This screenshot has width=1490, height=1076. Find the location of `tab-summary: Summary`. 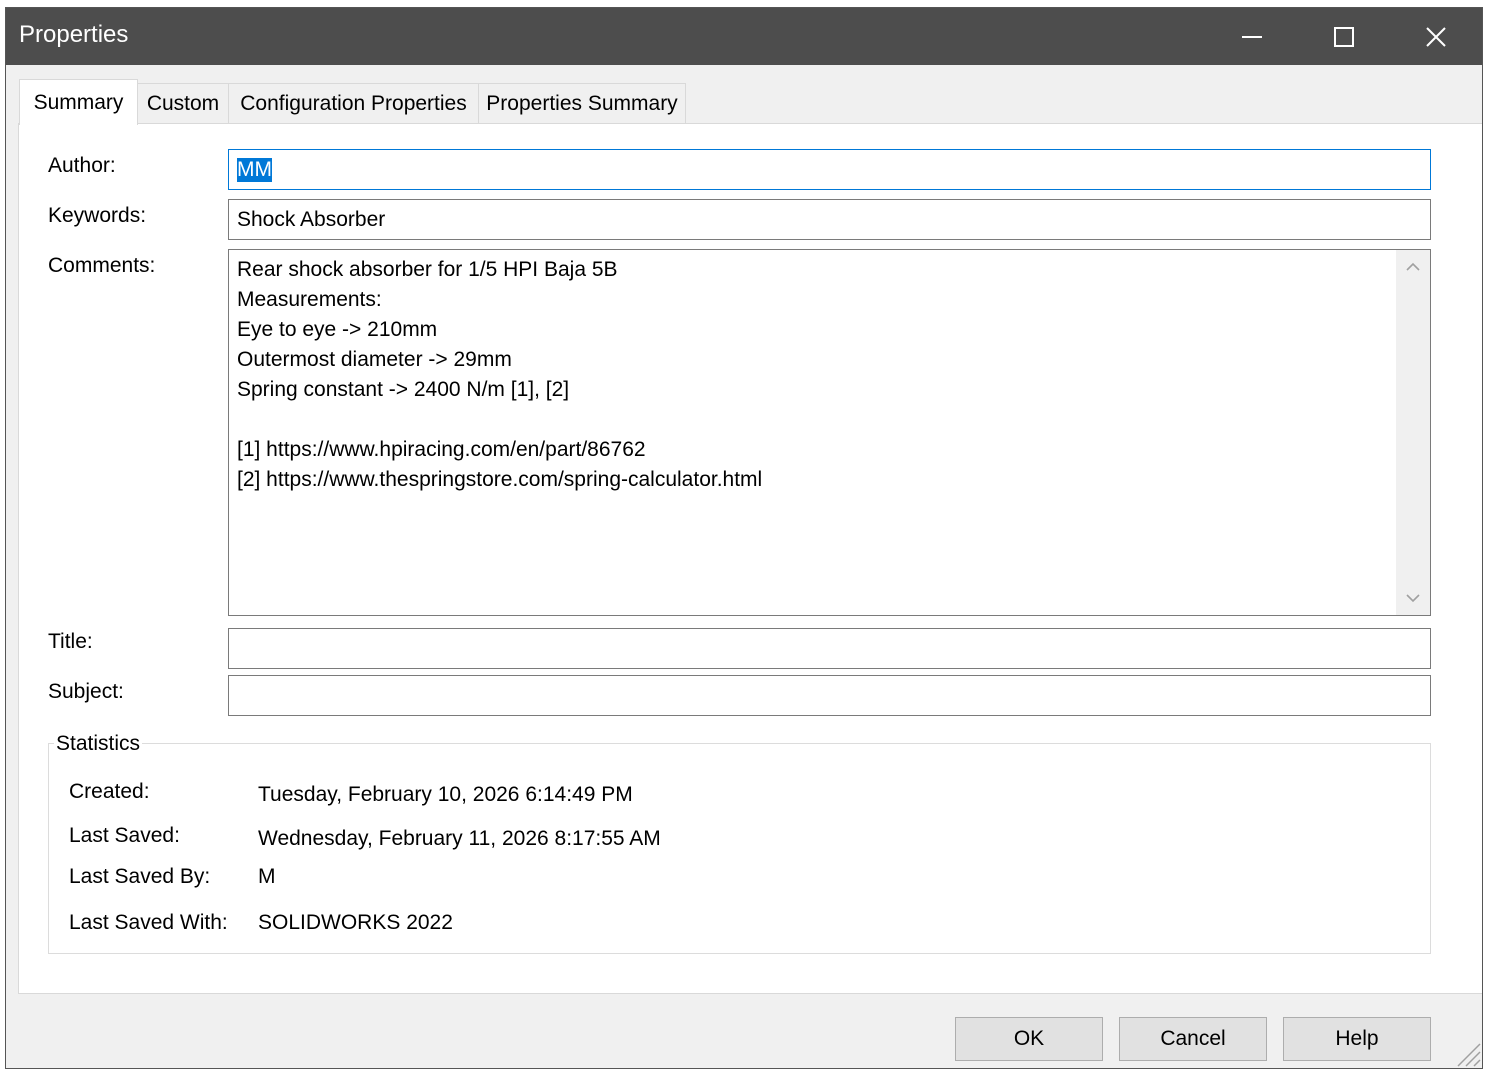

tab-summary: Summary is located at coordinates (78, 102).